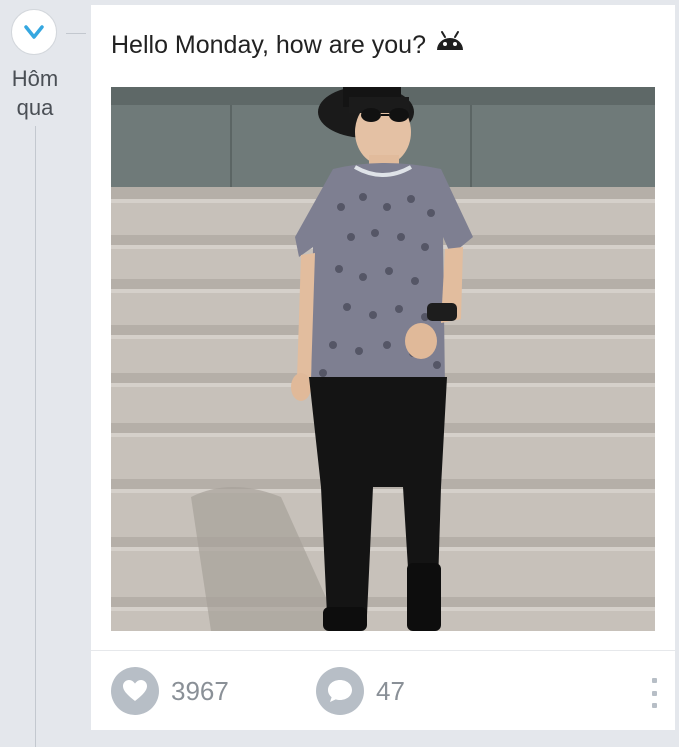  What do you see at coordinates (135, 691) in the screenshot?
I see `heart-icon` at bounding box center [135, 691].